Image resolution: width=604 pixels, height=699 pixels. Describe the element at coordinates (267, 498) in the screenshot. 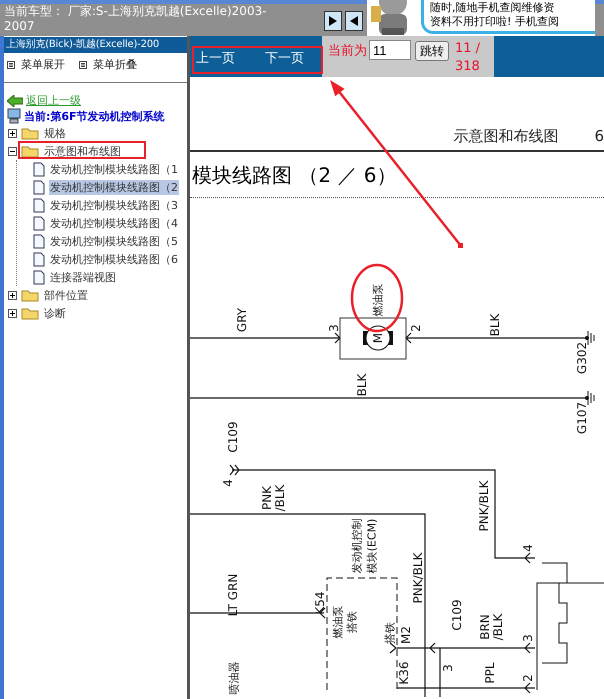

I see `wire-label: PNK` at that location.